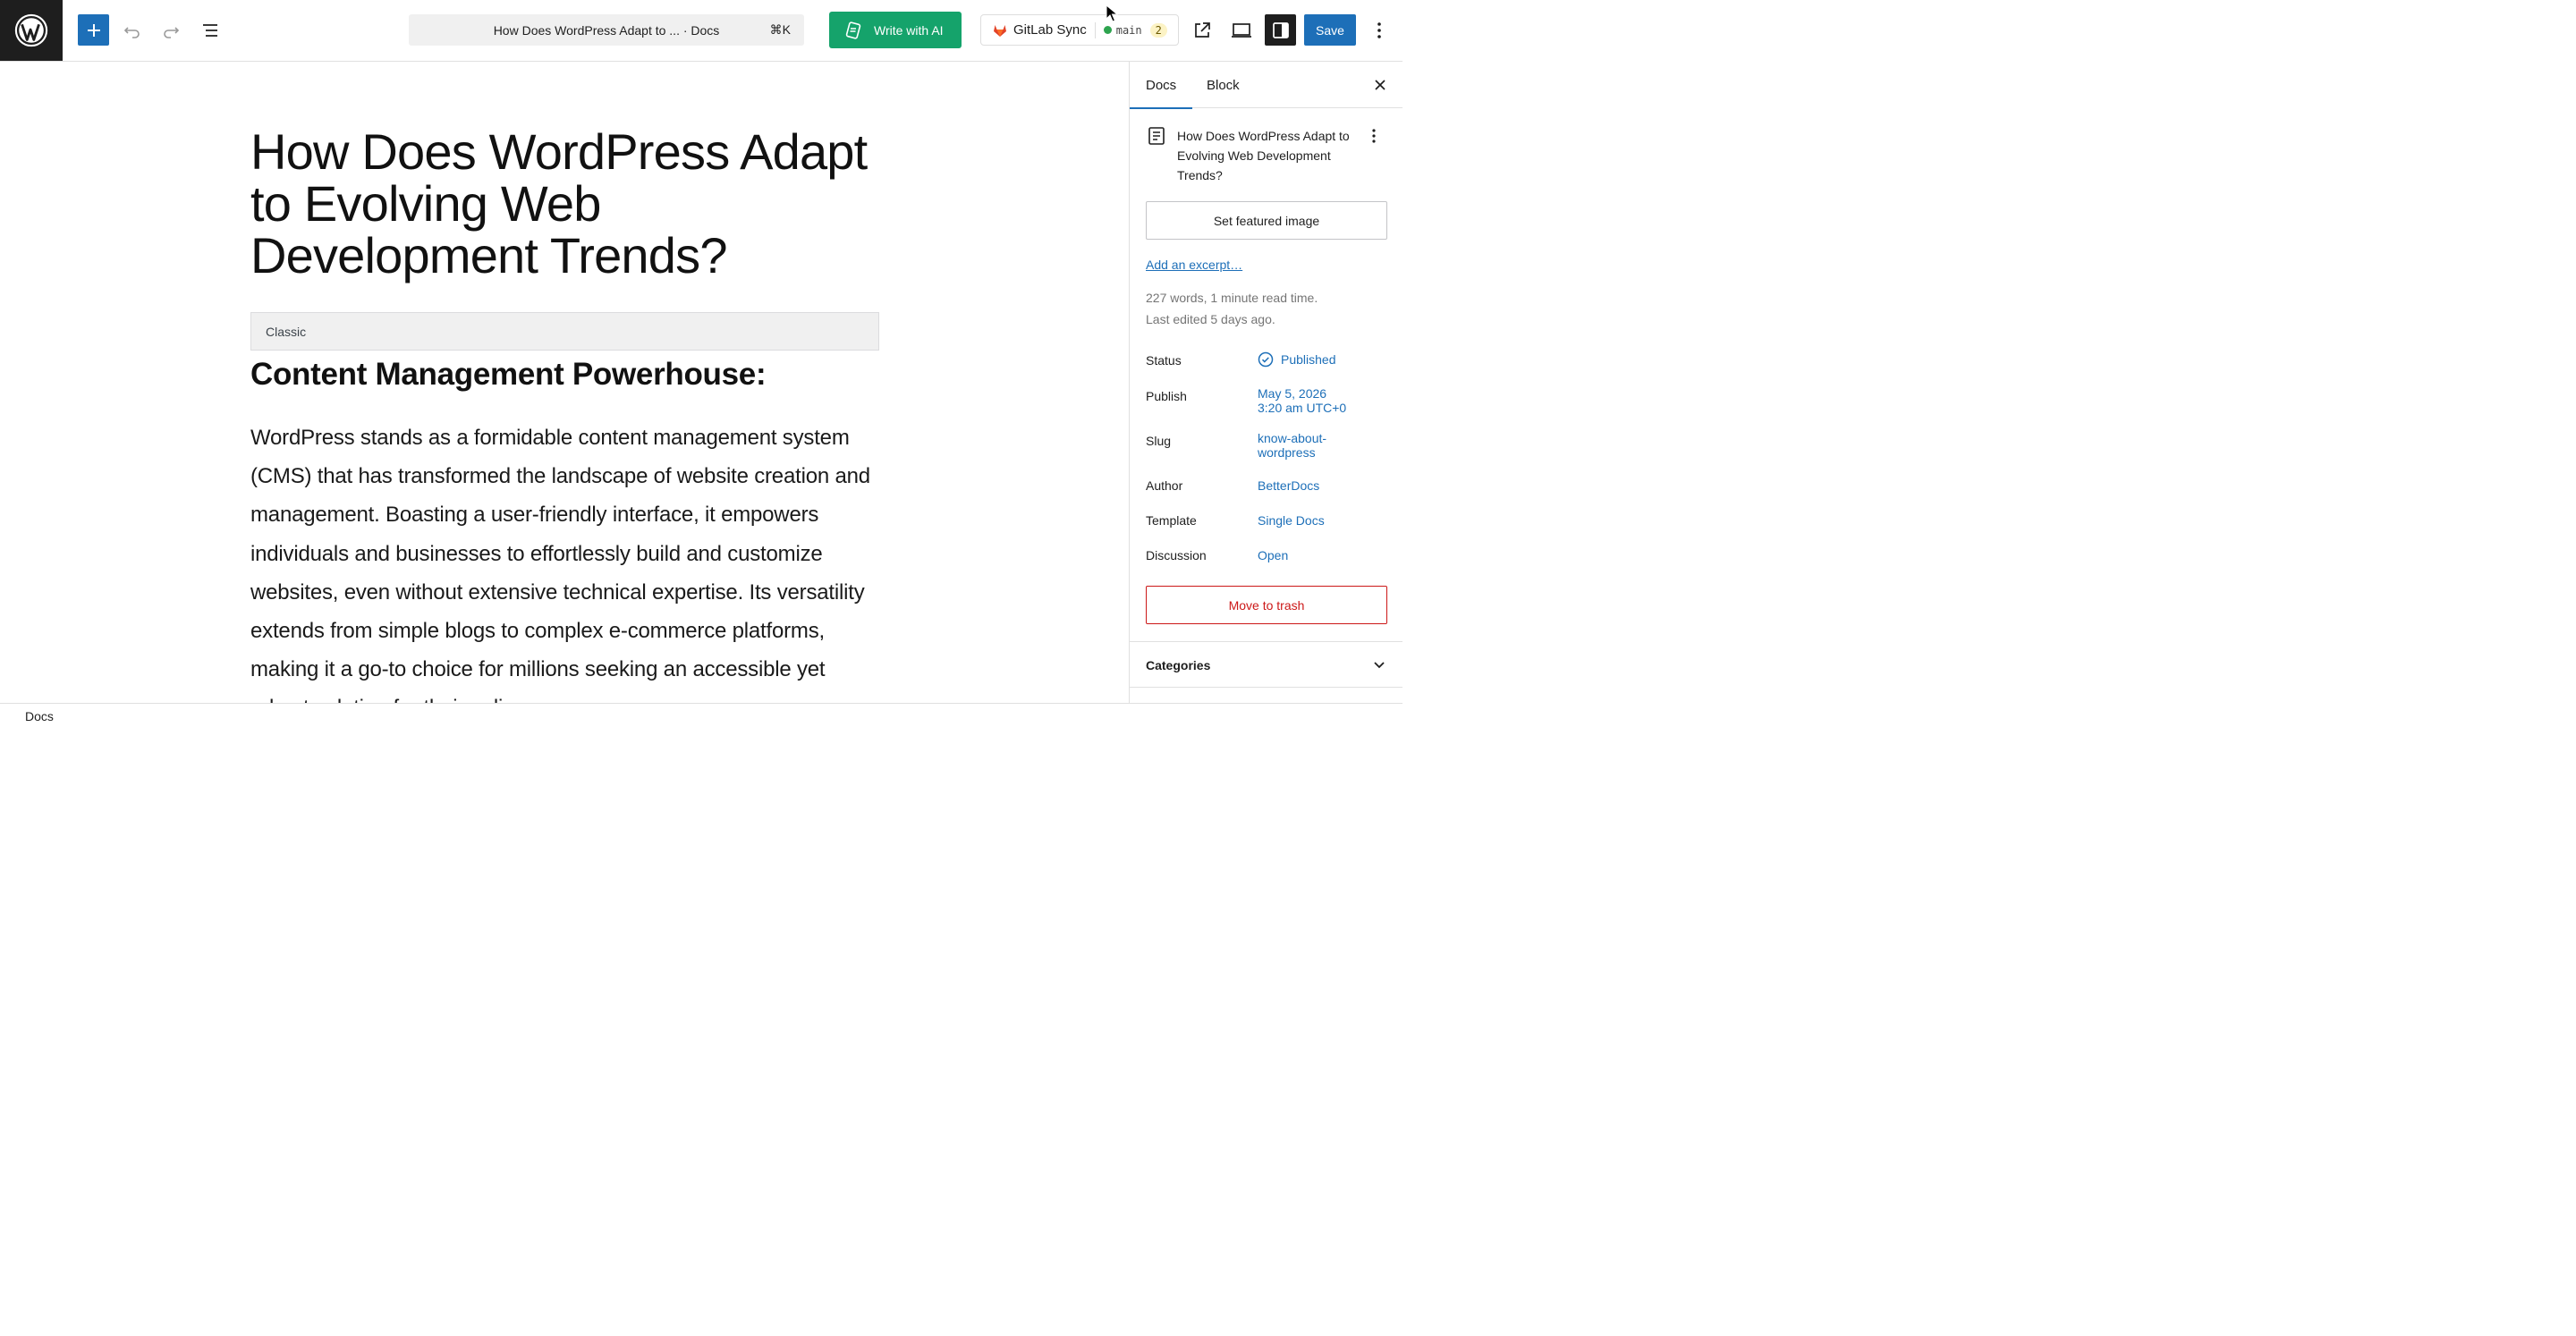 The image size is (2576, 1336). I want to click on undo-icon, so click(131, 32).